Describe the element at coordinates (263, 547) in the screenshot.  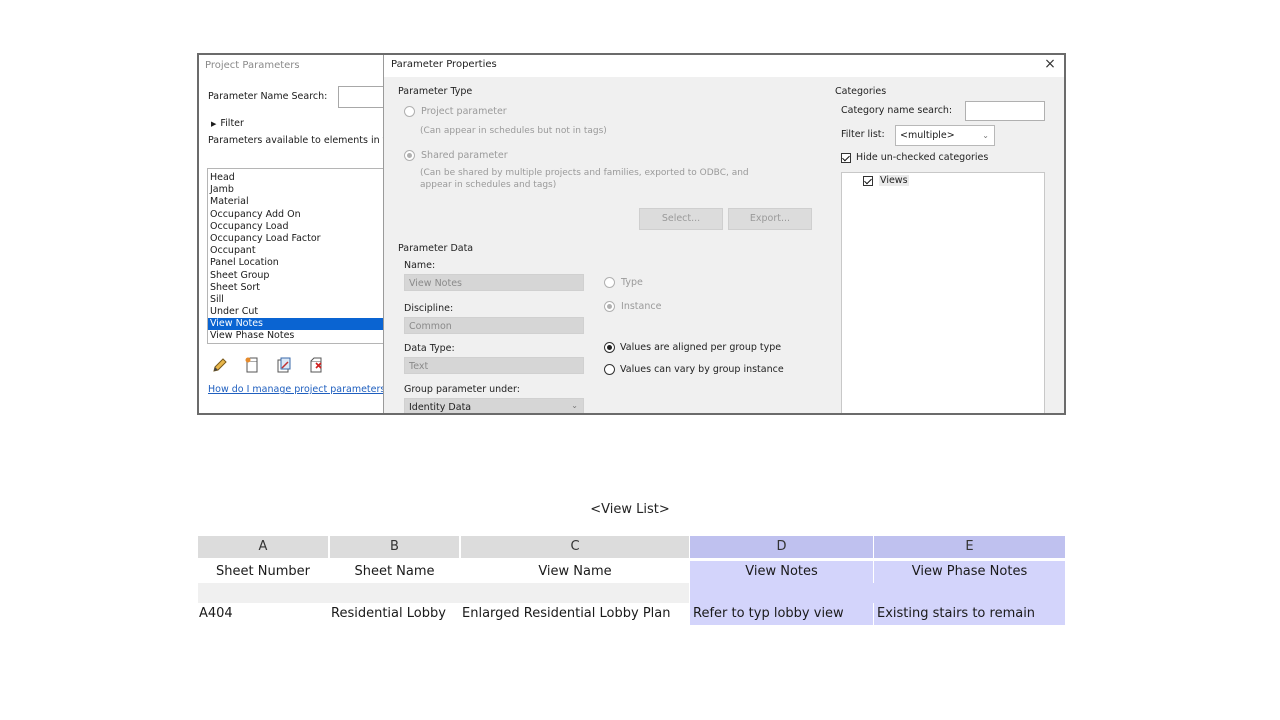
I see `column-letter-a: A` at that location.